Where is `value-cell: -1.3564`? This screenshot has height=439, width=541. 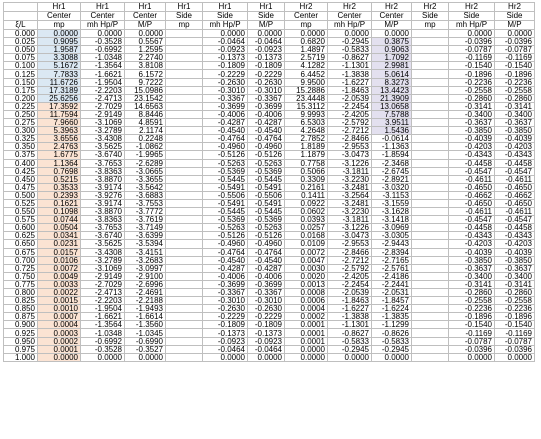
value-cell: -1.3564 is located at coordinates (102, 325).